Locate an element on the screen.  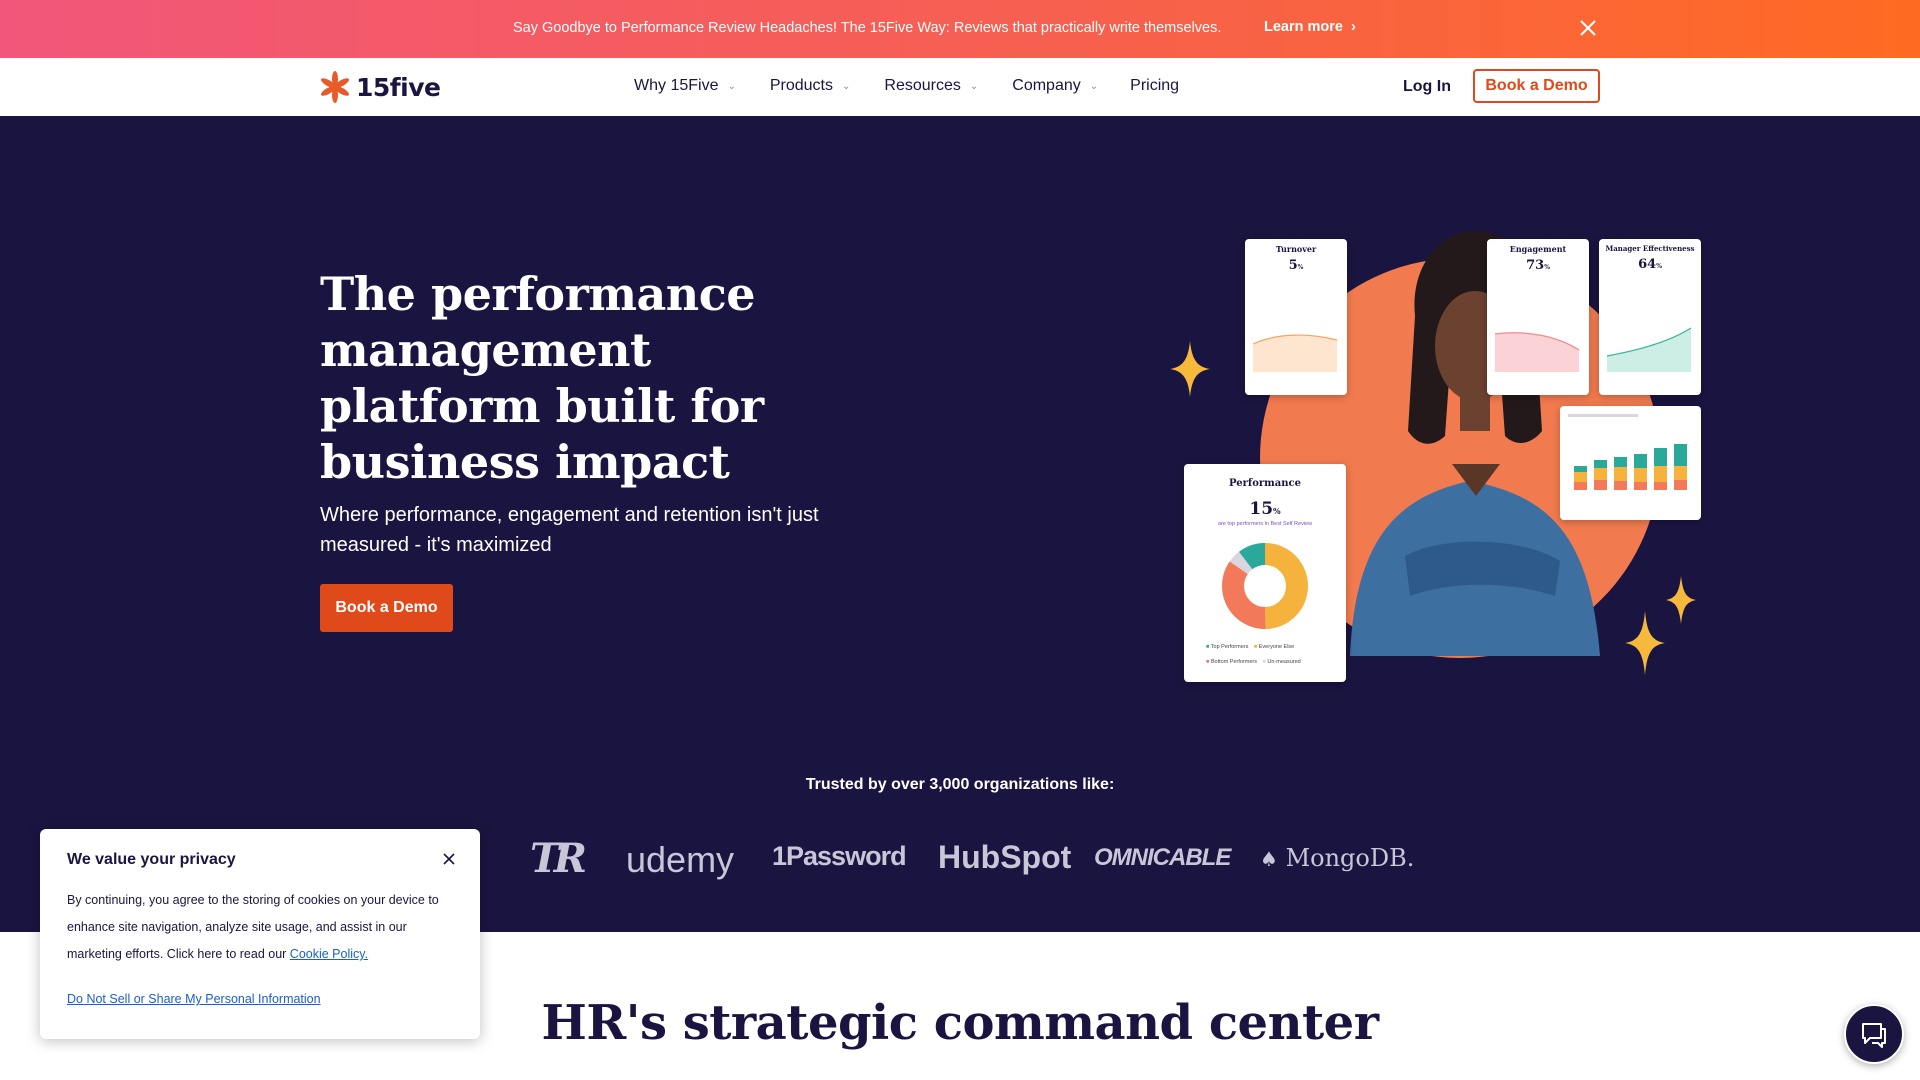
engagement-sparkline is located at coordinates (1537, 352).